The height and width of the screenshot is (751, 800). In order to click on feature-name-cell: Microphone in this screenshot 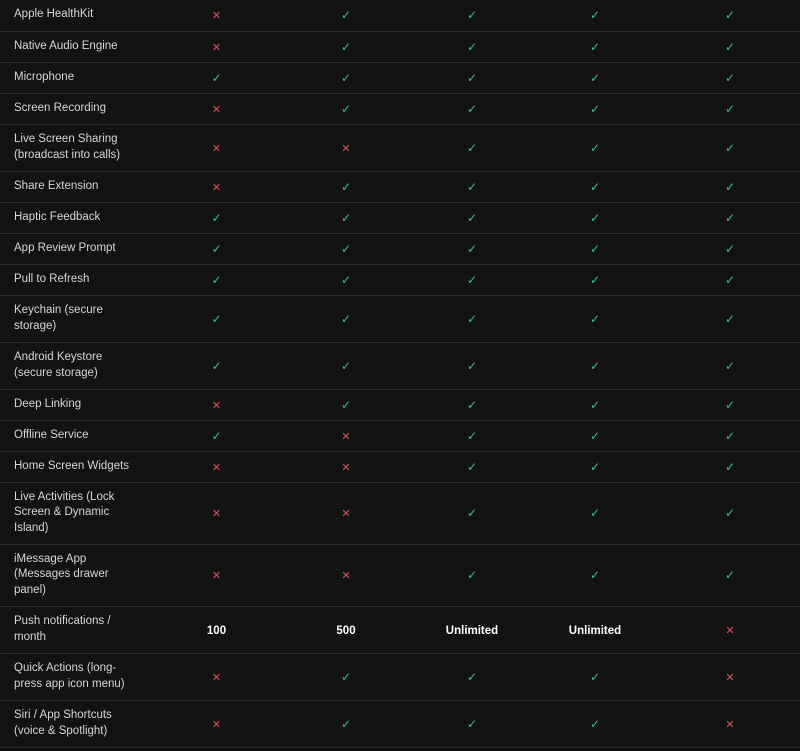, I will do `click(77, 78)`.